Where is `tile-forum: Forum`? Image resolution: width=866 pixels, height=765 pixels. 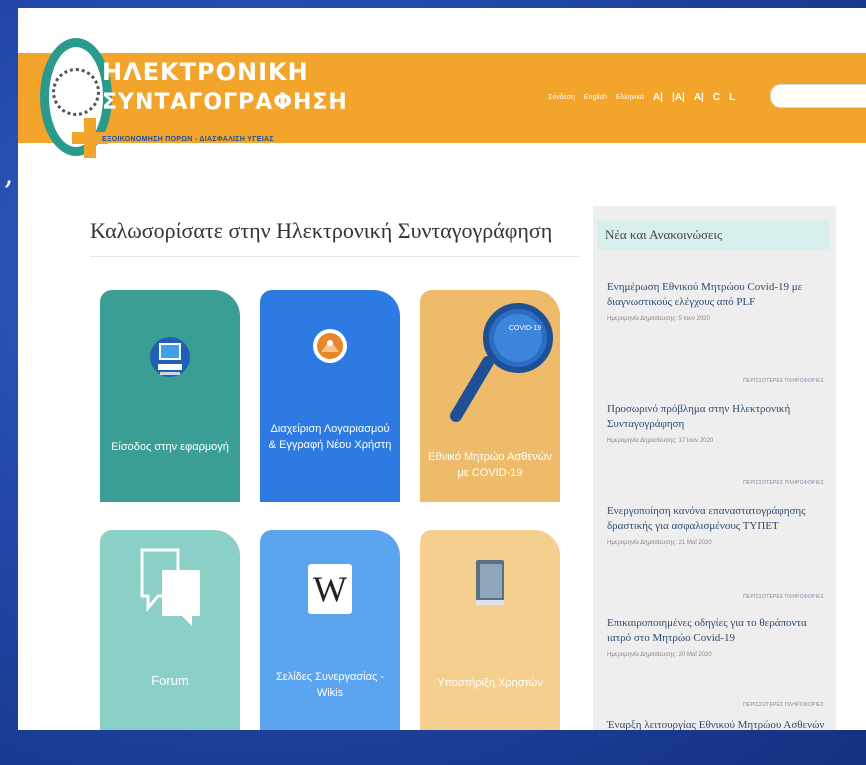 tile-forum: Forum is located at coordinates (170, 630).